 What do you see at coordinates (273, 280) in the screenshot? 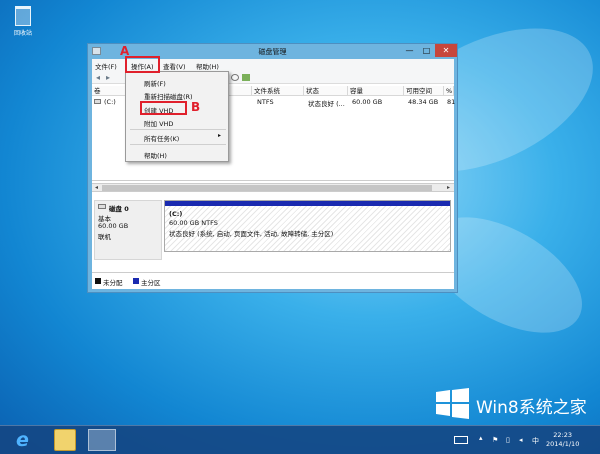
I see `legend-bar: 未分配 主分区` at bounding box center [273, 280].